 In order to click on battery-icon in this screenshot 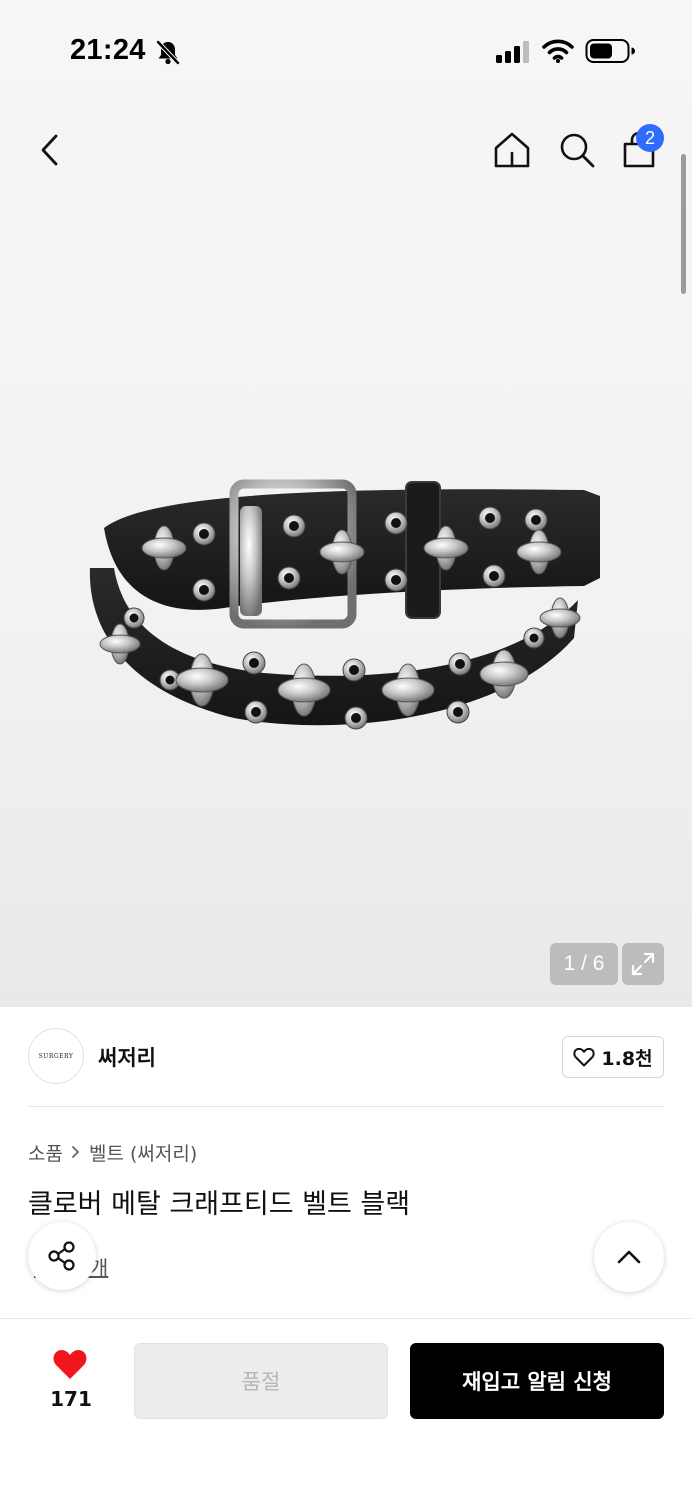, I will do `click(610, 51)`.